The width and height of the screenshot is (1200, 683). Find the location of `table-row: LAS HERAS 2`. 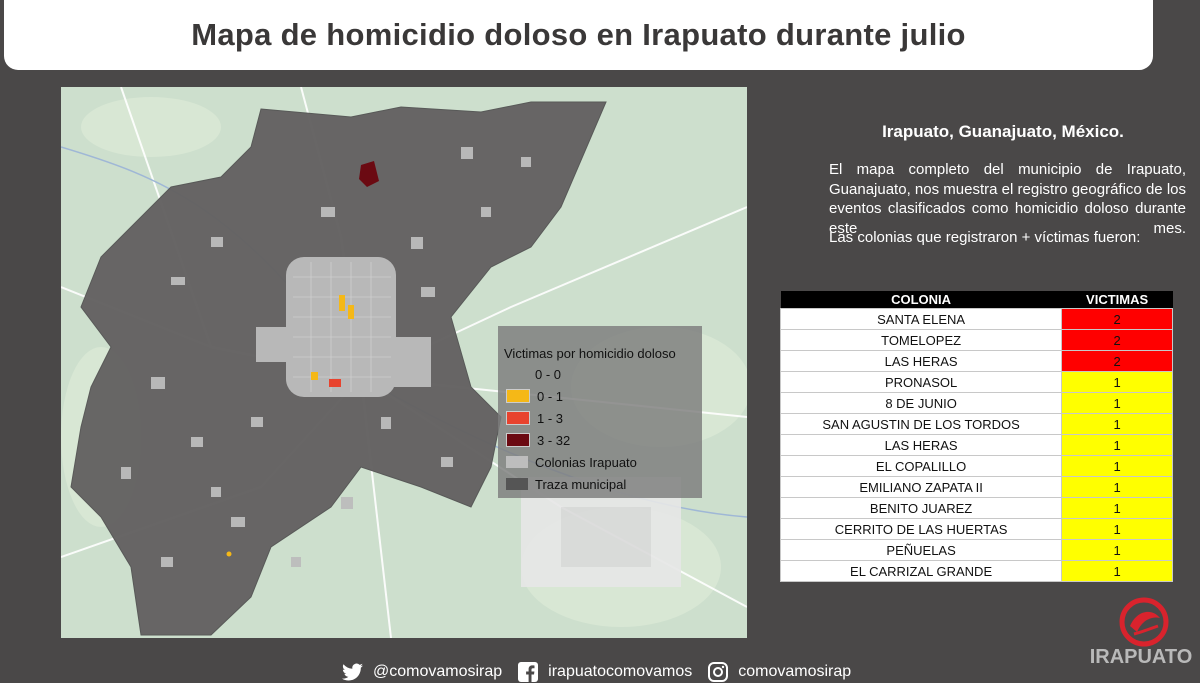

table-row: LAS HERAS 2 is located at coordinates (976, 361).